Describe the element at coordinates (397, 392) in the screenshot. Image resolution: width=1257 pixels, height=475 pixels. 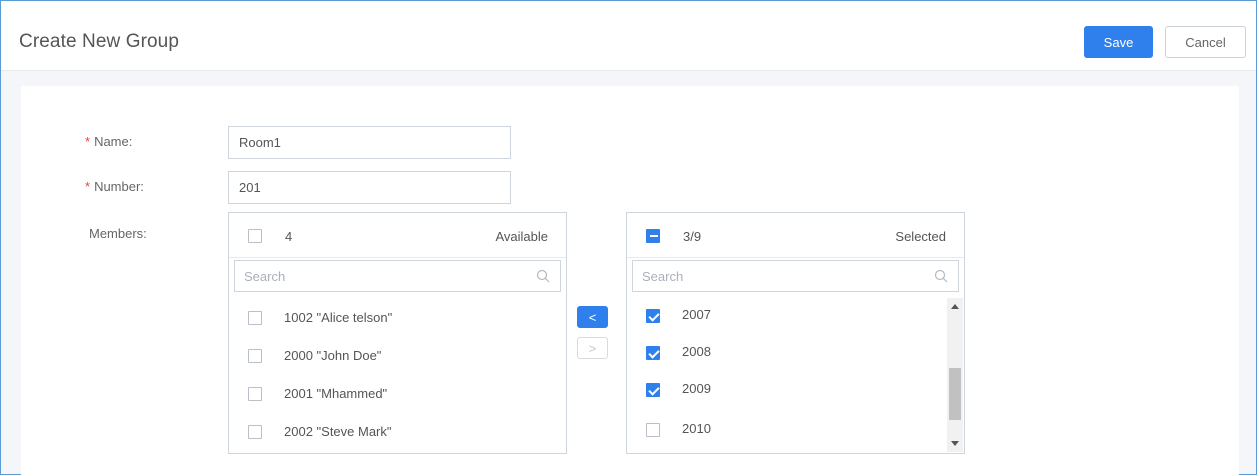
I see `list-item: 2001 "Mhammed"` at that location.